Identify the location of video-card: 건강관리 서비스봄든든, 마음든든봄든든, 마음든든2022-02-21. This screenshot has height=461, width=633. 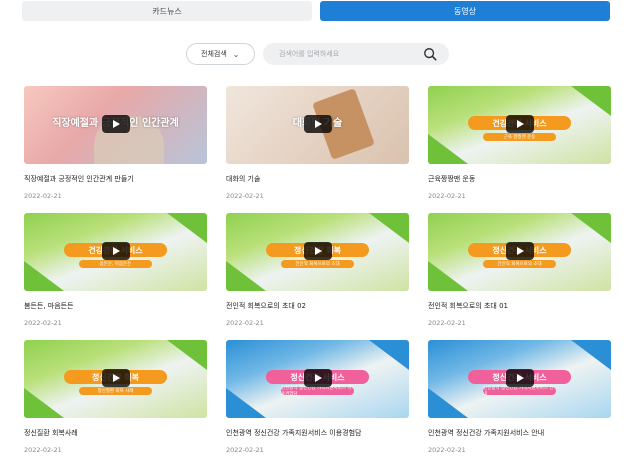
(115, 276).